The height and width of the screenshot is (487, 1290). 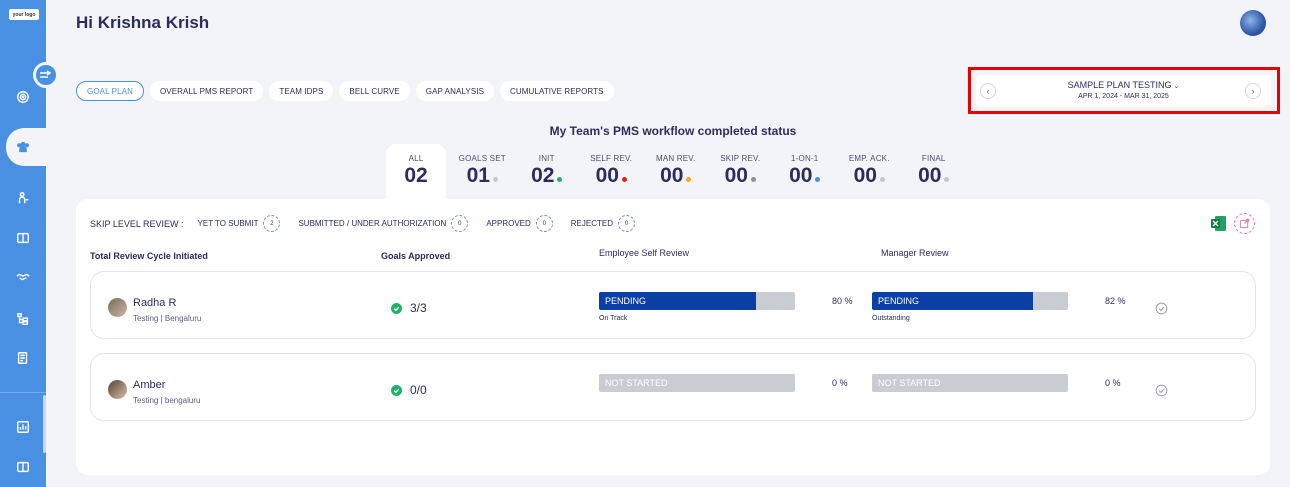 What do you see at coordinates (675, 158) in the screenshot?
I see `status-label: MAN REV.` at bounding box center [675, 158].